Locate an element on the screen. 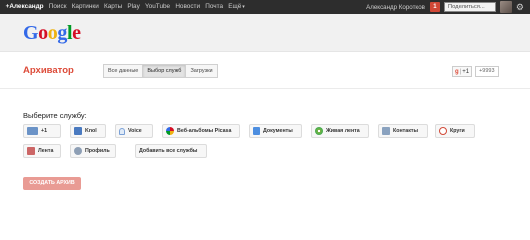 Image resolution: width=530 pixels, height=240 pixels. circles-icon is located at coordinates (443, 131).